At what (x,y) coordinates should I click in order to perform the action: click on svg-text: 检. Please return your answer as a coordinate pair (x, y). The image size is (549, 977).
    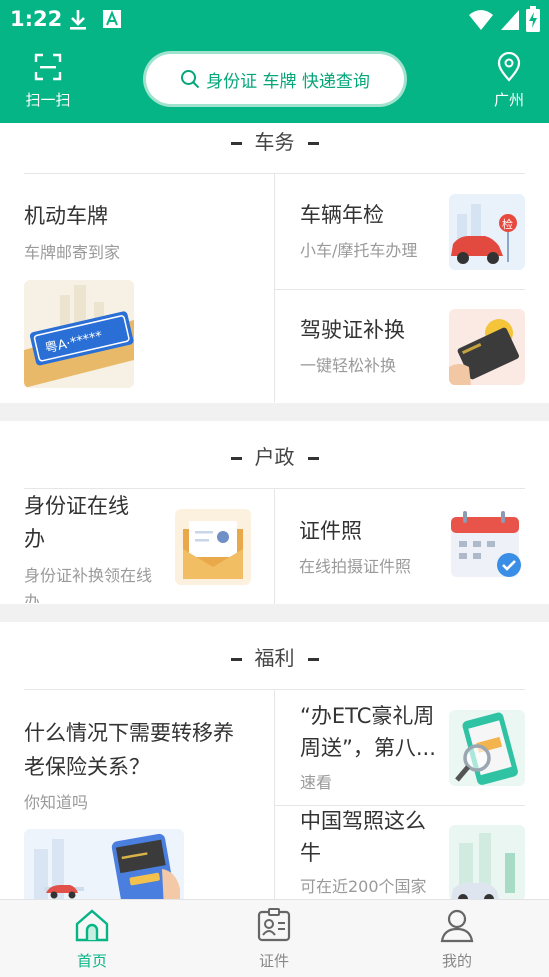
    Looking at the image, I should click on (507, 224).